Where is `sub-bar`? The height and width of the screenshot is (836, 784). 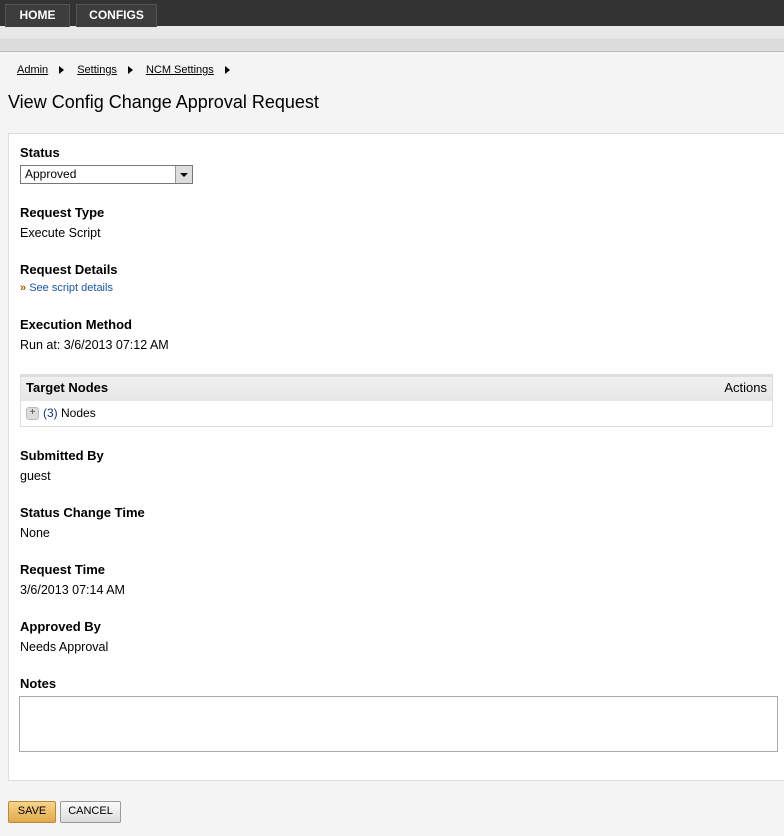 sub-bar is located at coordinates (392, 39).